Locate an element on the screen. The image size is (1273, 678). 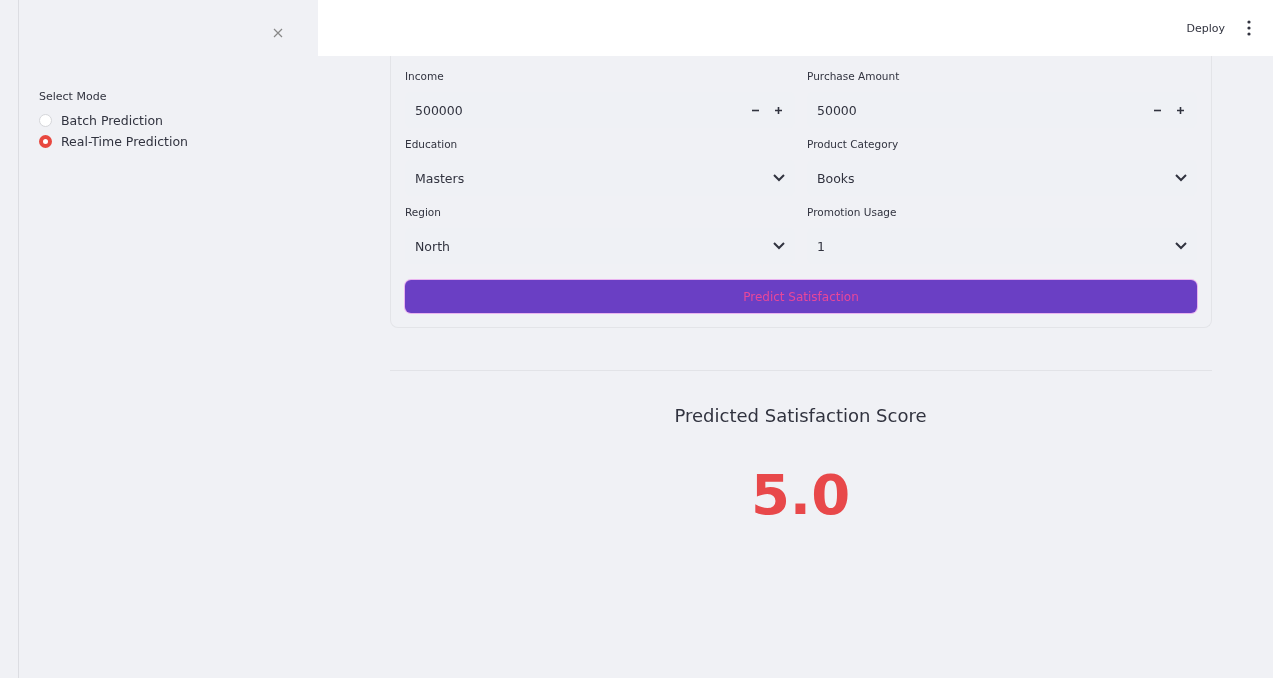
field-label: Promotion Usage is located at coordinates (852, 213).